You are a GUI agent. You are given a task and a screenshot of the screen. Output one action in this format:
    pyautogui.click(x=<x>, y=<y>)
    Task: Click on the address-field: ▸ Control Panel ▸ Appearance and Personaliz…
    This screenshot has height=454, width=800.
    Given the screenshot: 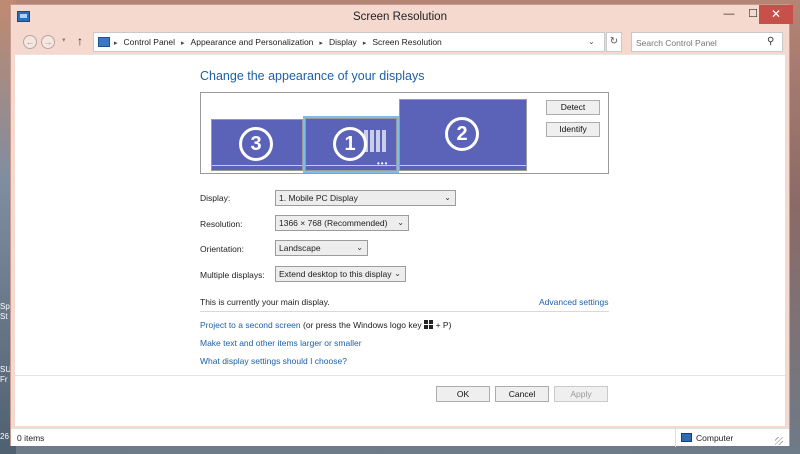 What is the action you would take?
    pyautogui.click(x=349, y=42)
    